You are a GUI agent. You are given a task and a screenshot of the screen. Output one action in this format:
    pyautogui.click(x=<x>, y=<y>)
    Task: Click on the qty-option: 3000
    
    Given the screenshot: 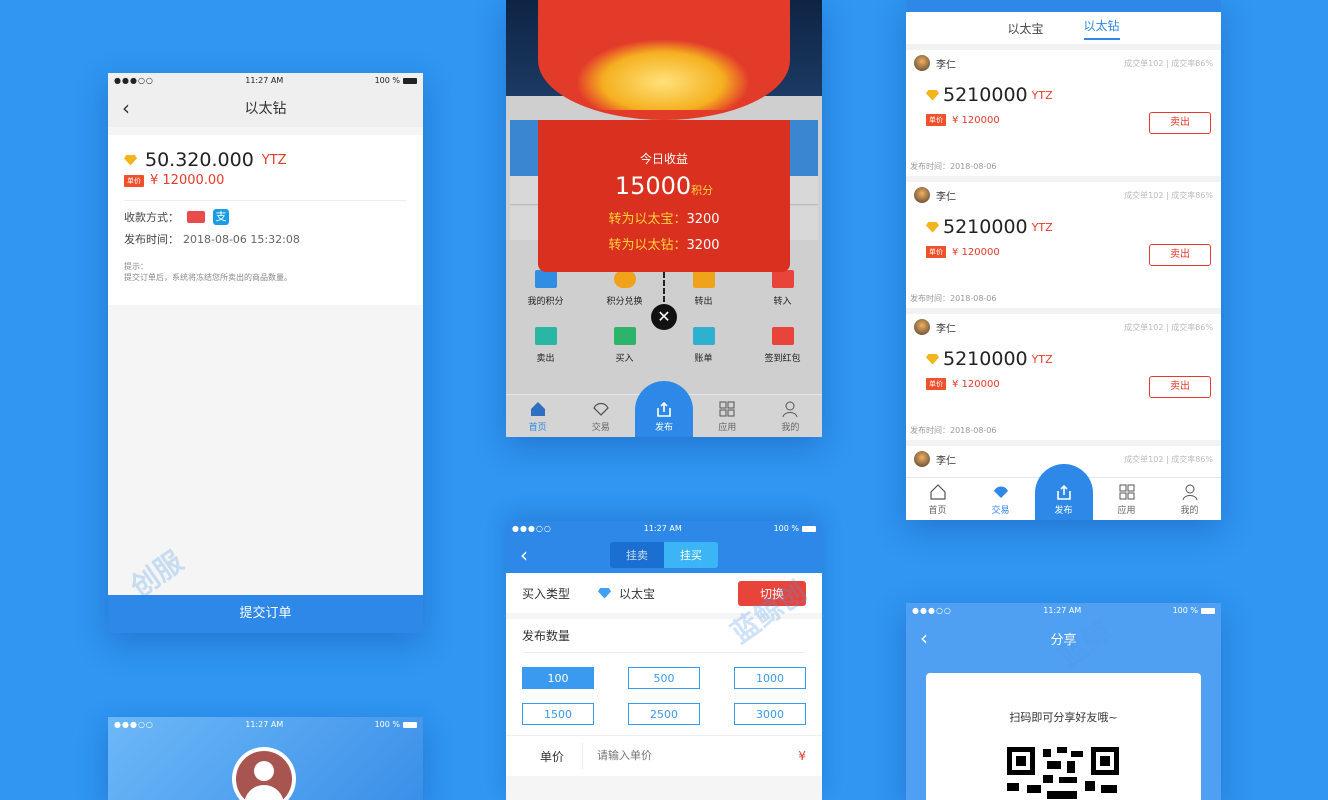 What is the action you would take?
    pyautogui.click(x=770, y=714)
    